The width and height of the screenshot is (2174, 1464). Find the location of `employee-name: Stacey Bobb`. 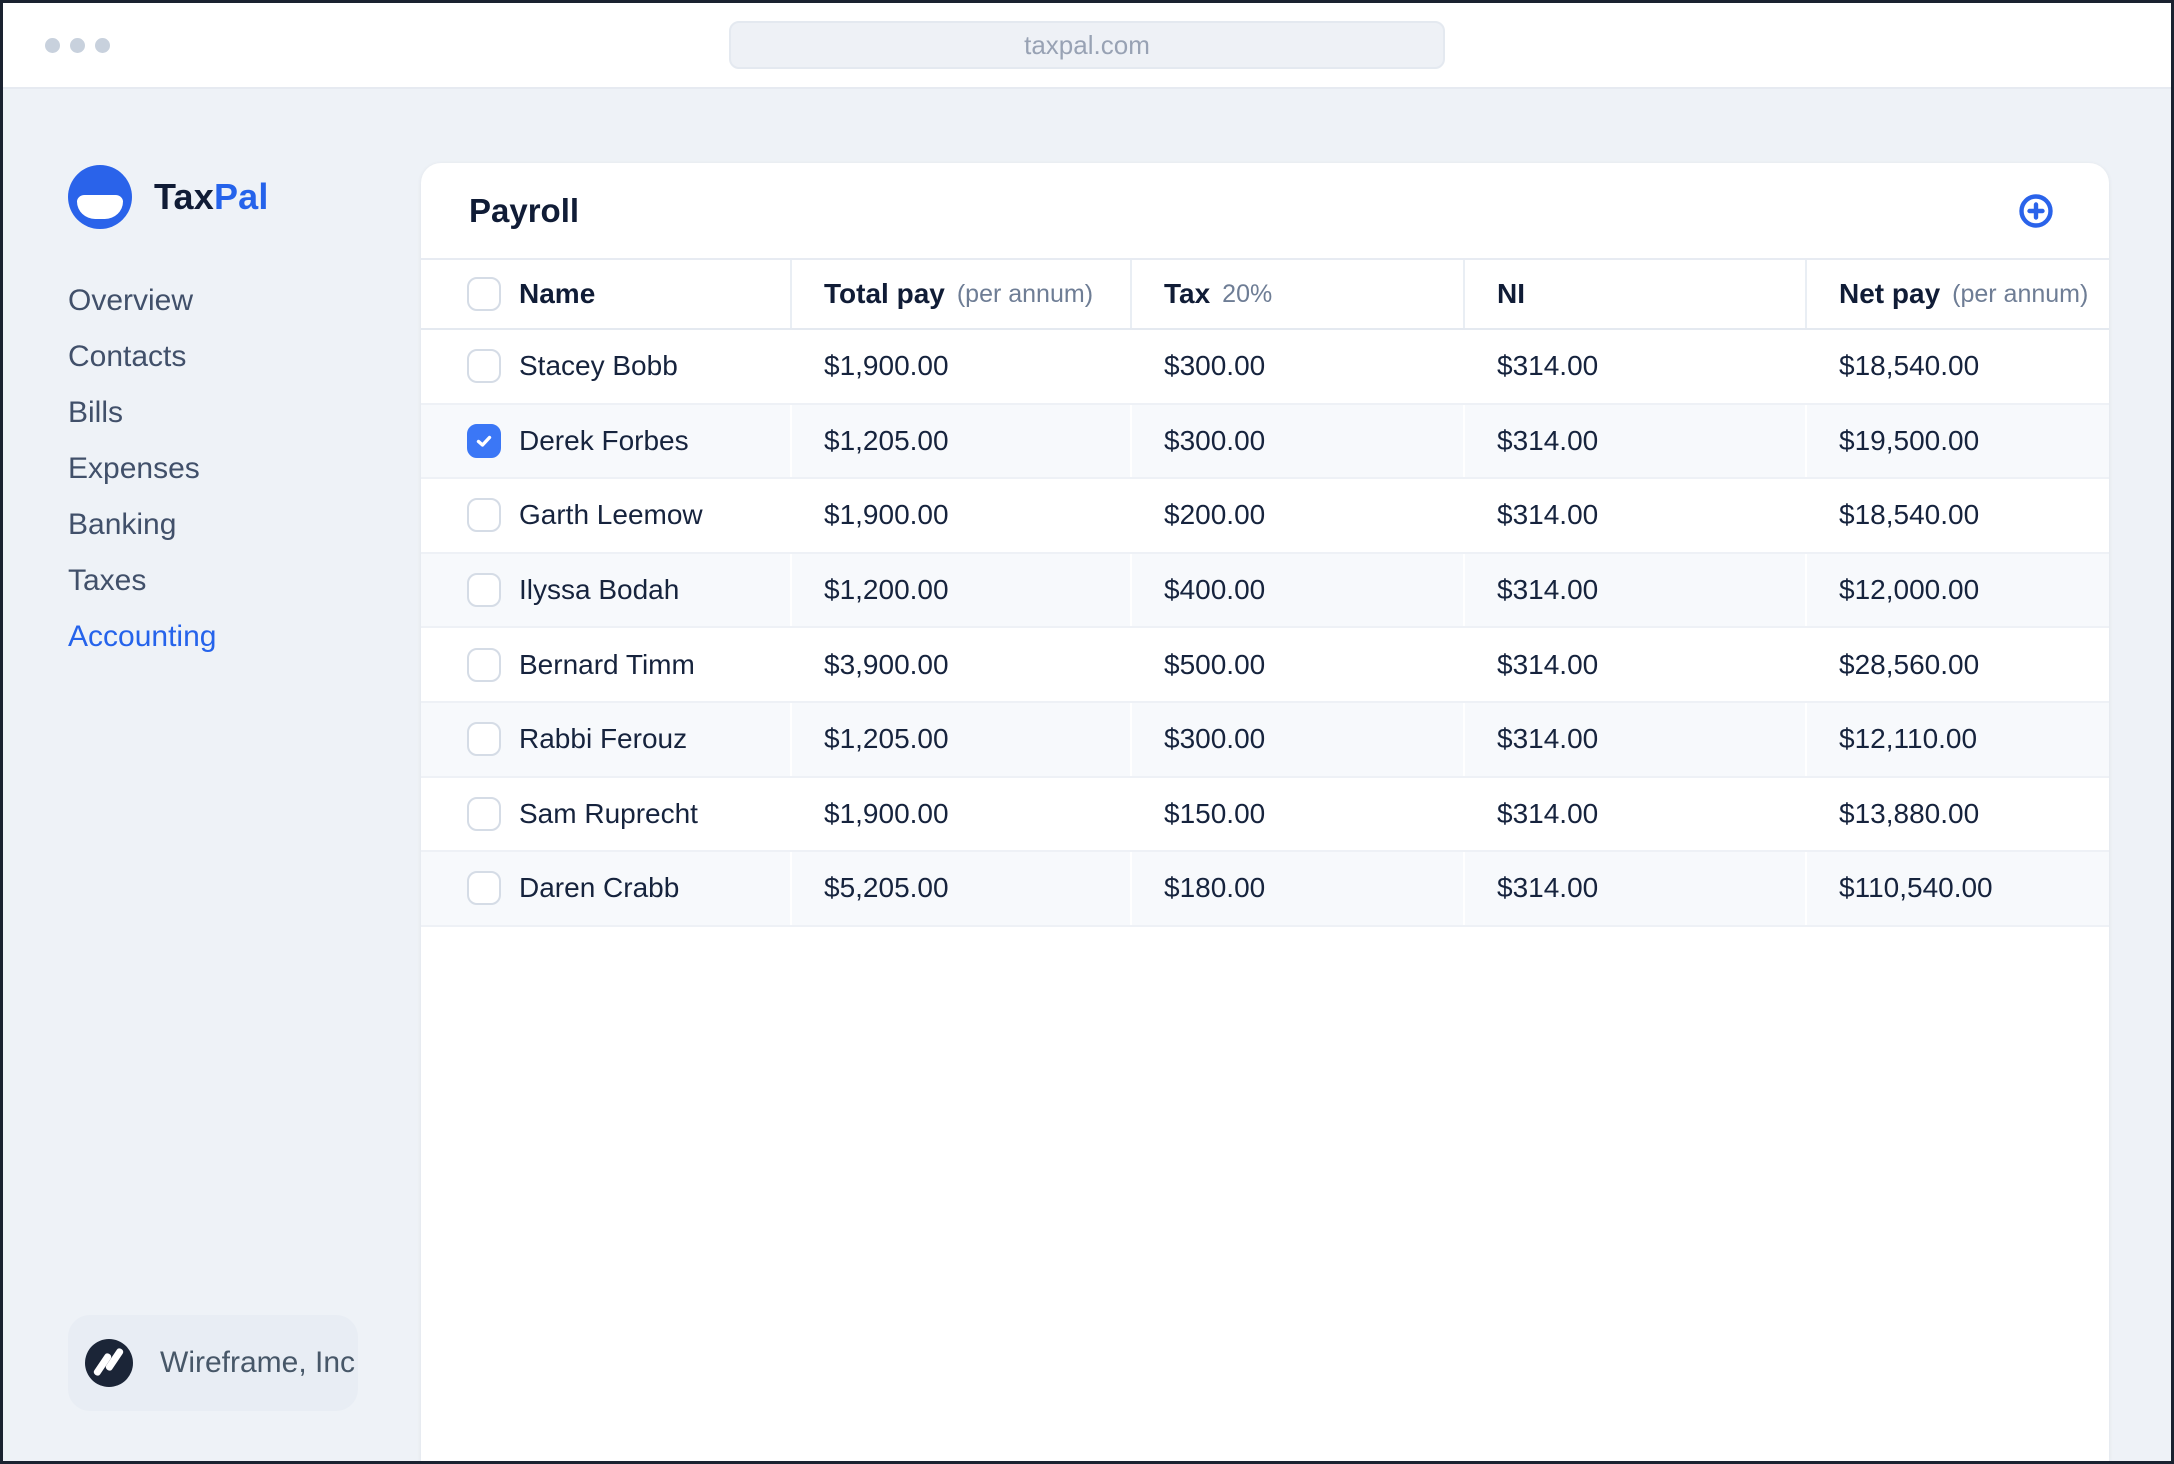

employee-name: Stacey Bobb is located at coordinates (598, 366).